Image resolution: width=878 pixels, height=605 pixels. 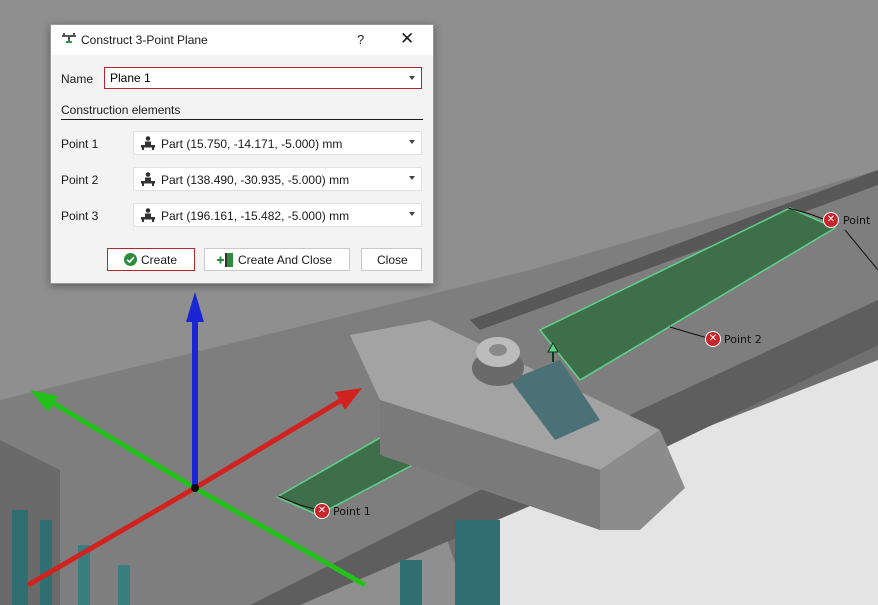 I want to click on point-3-value: Part (196.161, -15.482, -5.000) mm, so click(x=255, y=216).